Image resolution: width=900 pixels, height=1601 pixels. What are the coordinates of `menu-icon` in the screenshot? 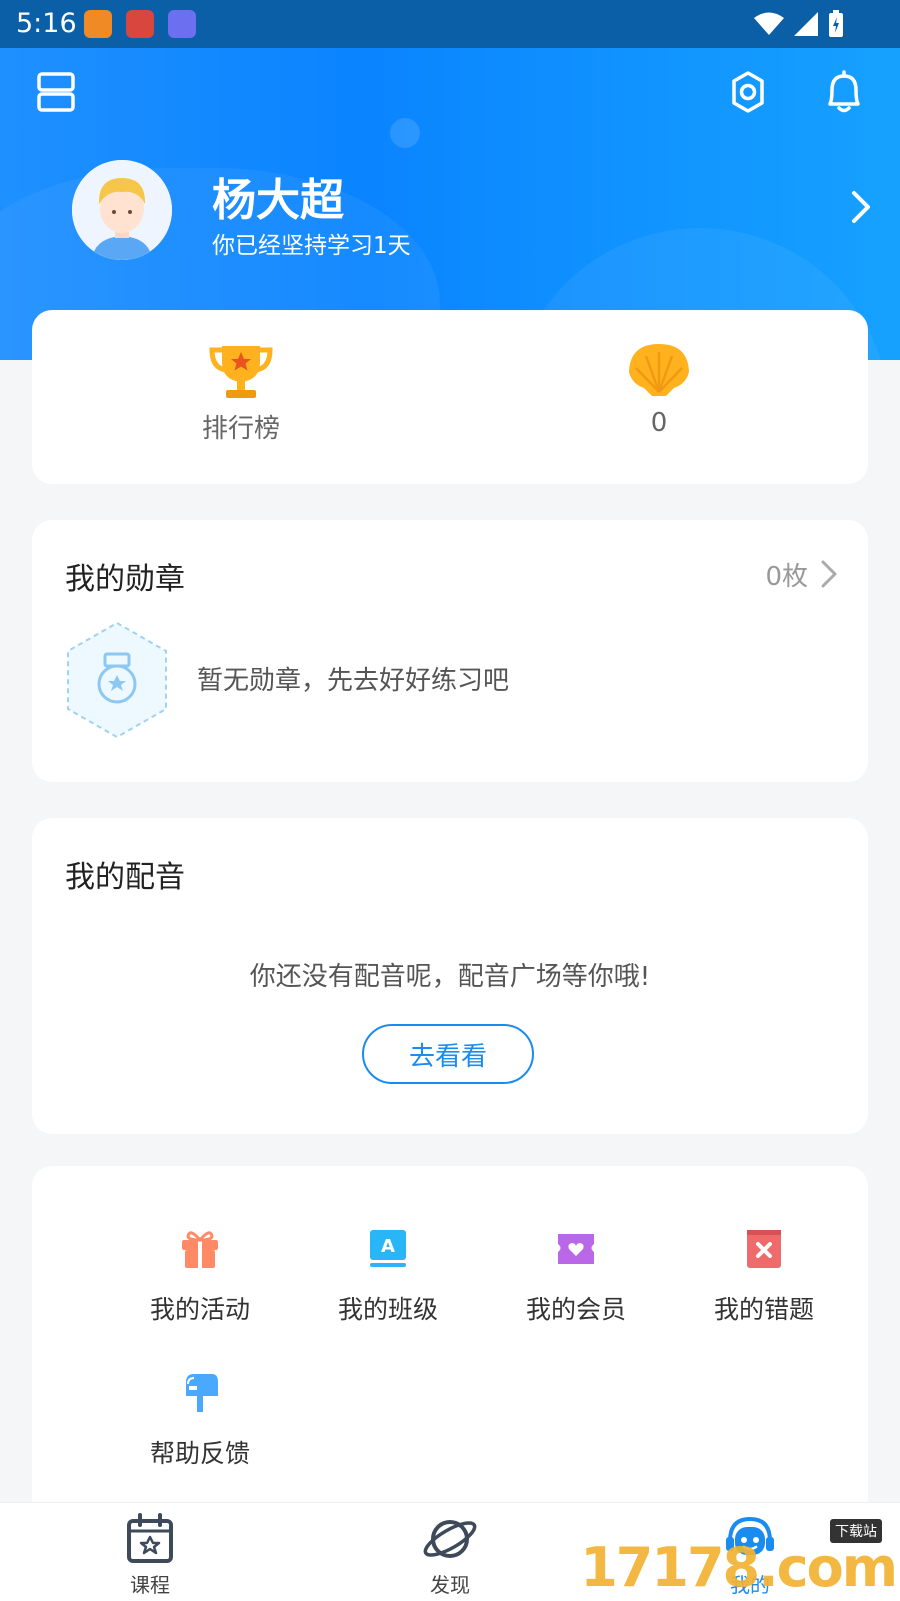 It's located at (56, 92).